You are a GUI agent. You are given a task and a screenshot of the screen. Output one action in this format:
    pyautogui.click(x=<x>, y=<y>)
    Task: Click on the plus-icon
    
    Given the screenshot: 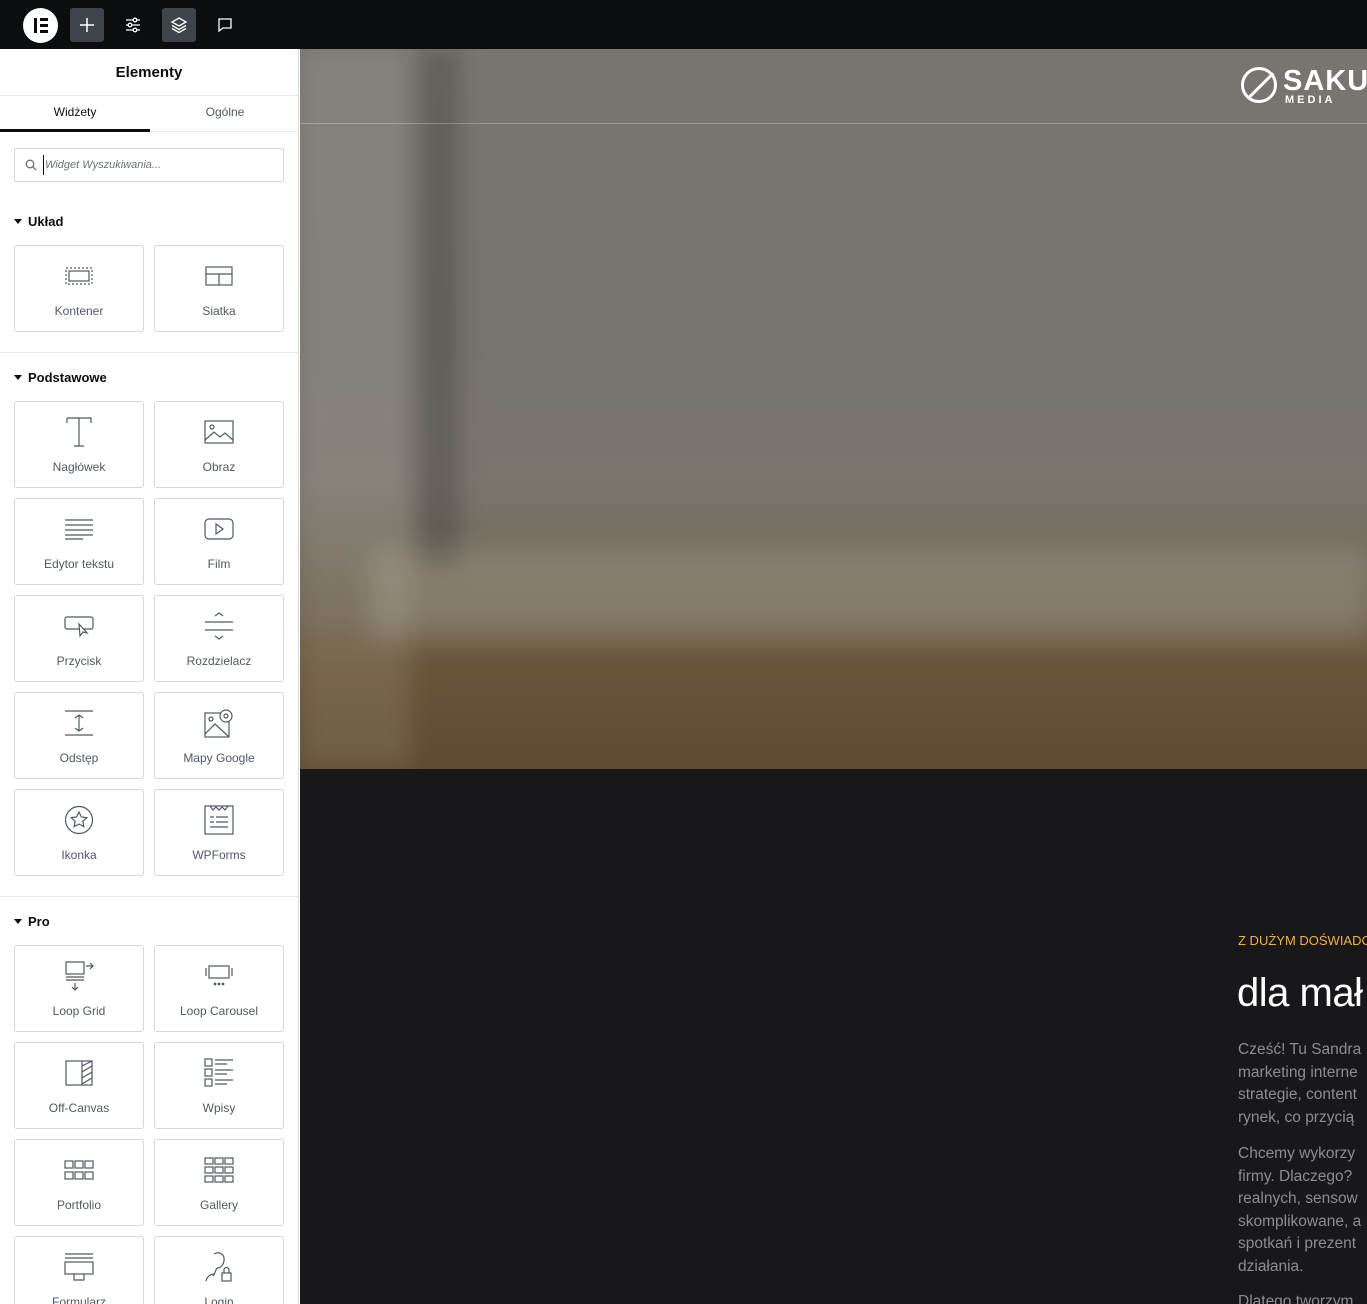 What is the action you would take?
    pyautogui.click(x=87, y=25)
    